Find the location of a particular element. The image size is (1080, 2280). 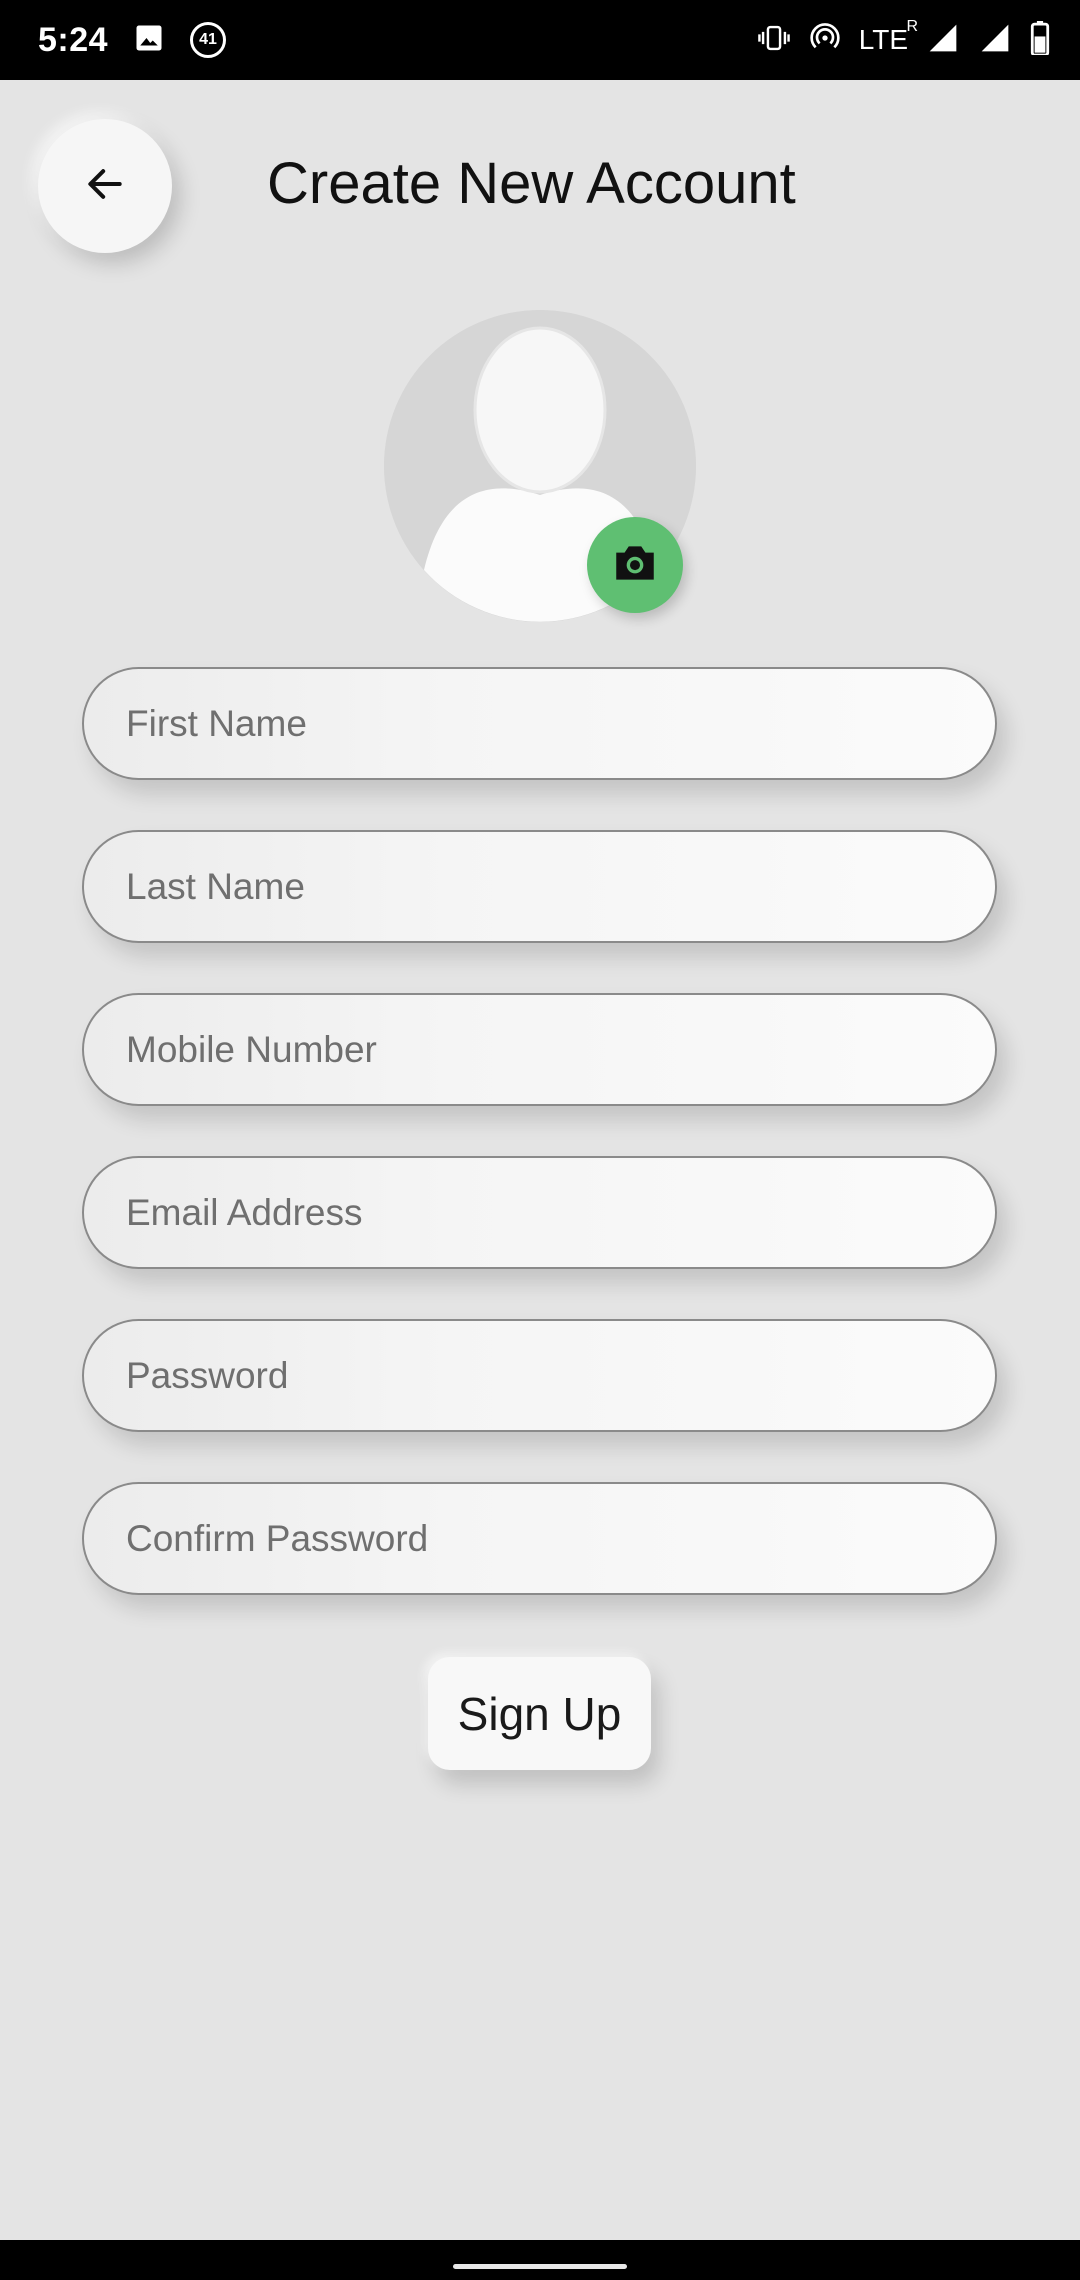

arrow-left-icon is located at coordinates (105, 186).